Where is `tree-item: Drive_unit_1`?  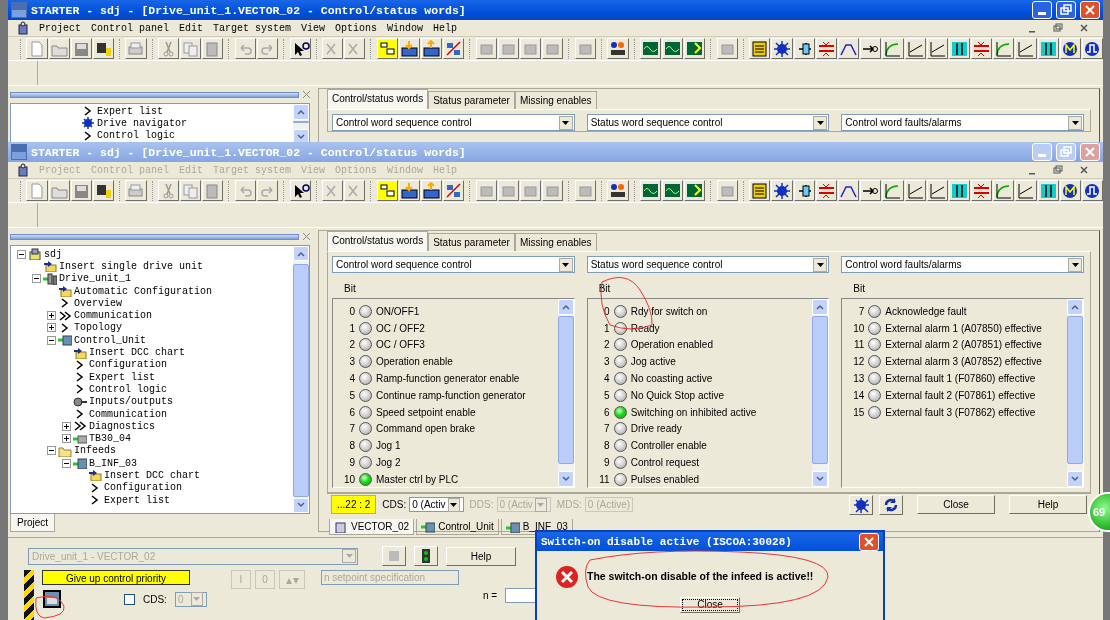
tree-item: Drive_unit_1 is located at coordinates (95, 279).